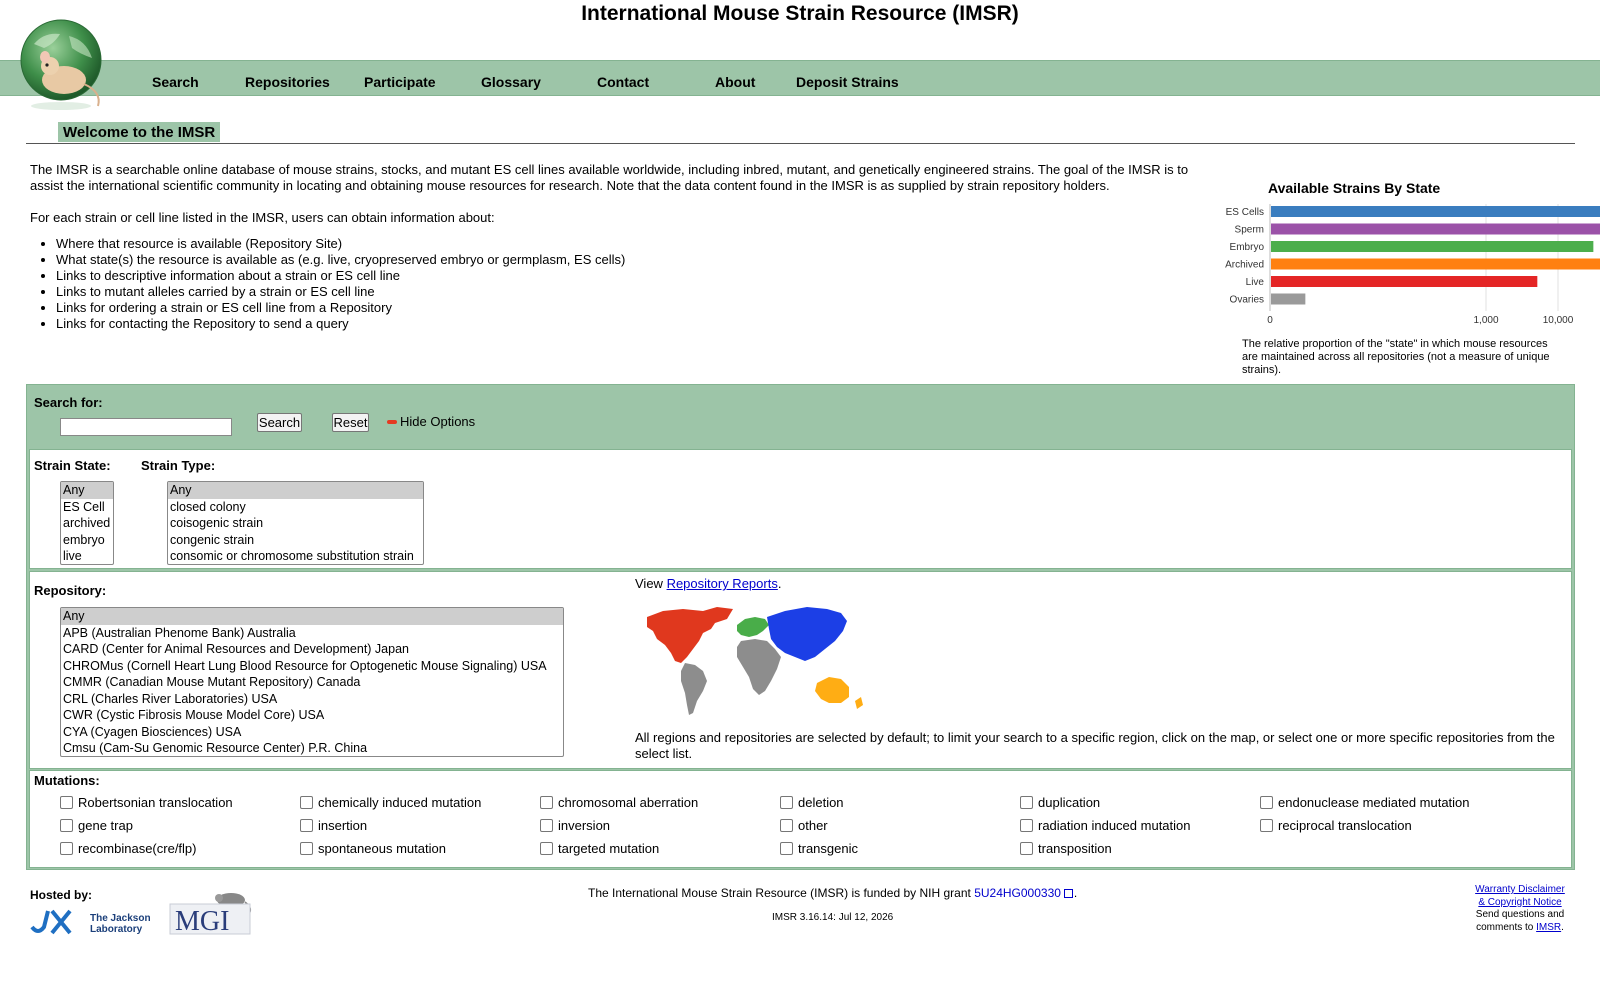  I want to click on map-region-south-america, so click(694, 689).